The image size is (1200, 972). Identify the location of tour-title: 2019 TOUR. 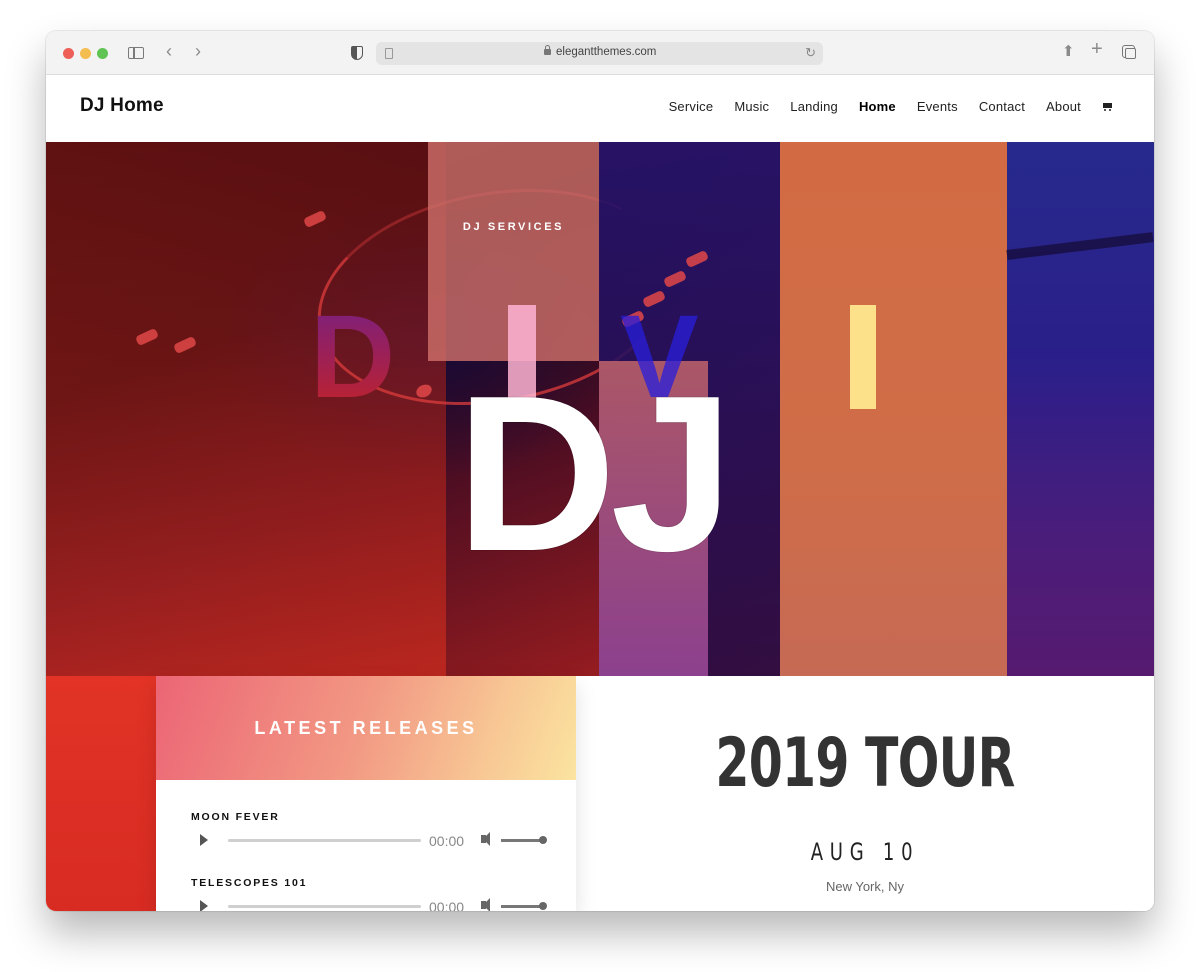
(865, 763).